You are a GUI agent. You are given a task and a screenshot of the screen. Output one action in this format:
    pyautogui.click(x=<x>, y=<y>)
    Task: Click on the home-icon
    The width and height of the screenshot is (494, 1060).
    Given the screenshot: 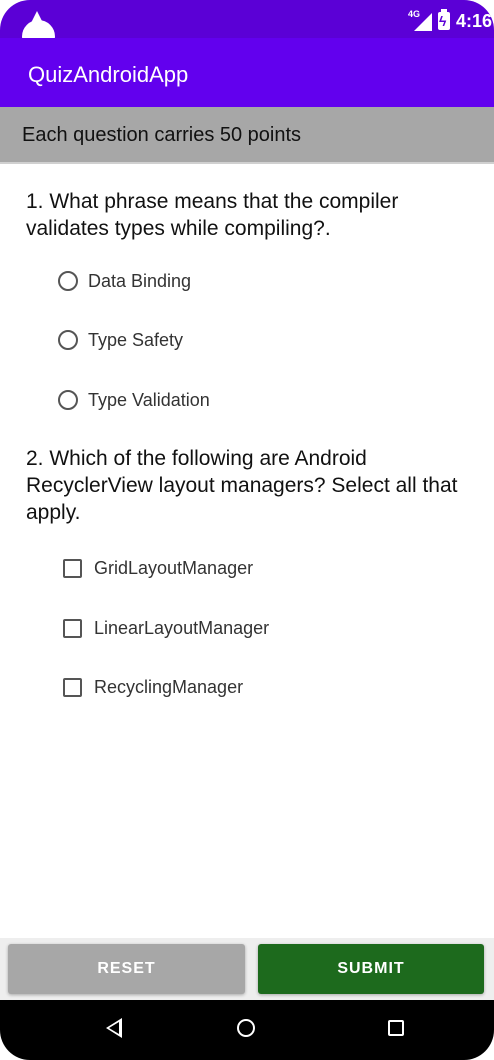 What is the action you would take?
    pyautogui.click(x=246, y=1028)
    